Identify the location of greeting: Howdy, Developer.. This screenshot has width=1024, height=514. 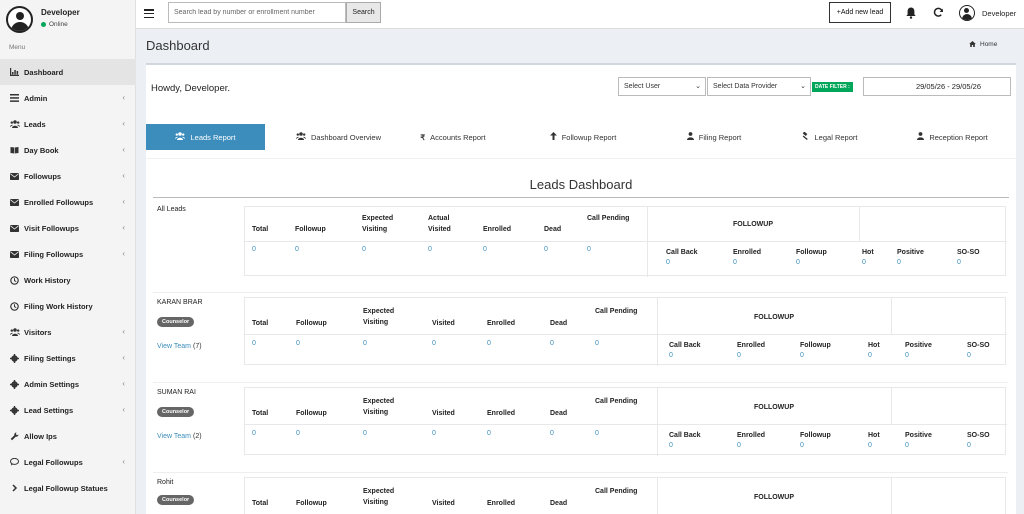
(191, 88).